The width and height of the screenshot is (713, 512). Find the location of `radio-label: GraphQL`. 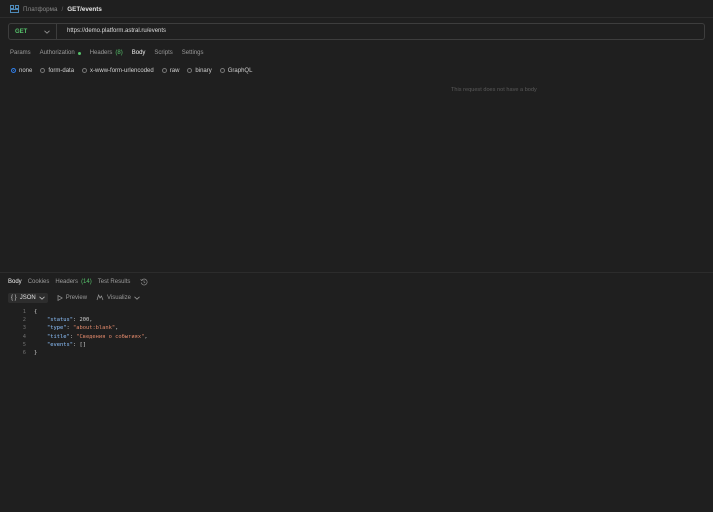

radio-label: GraphQL is located at coordinates (240, 70).